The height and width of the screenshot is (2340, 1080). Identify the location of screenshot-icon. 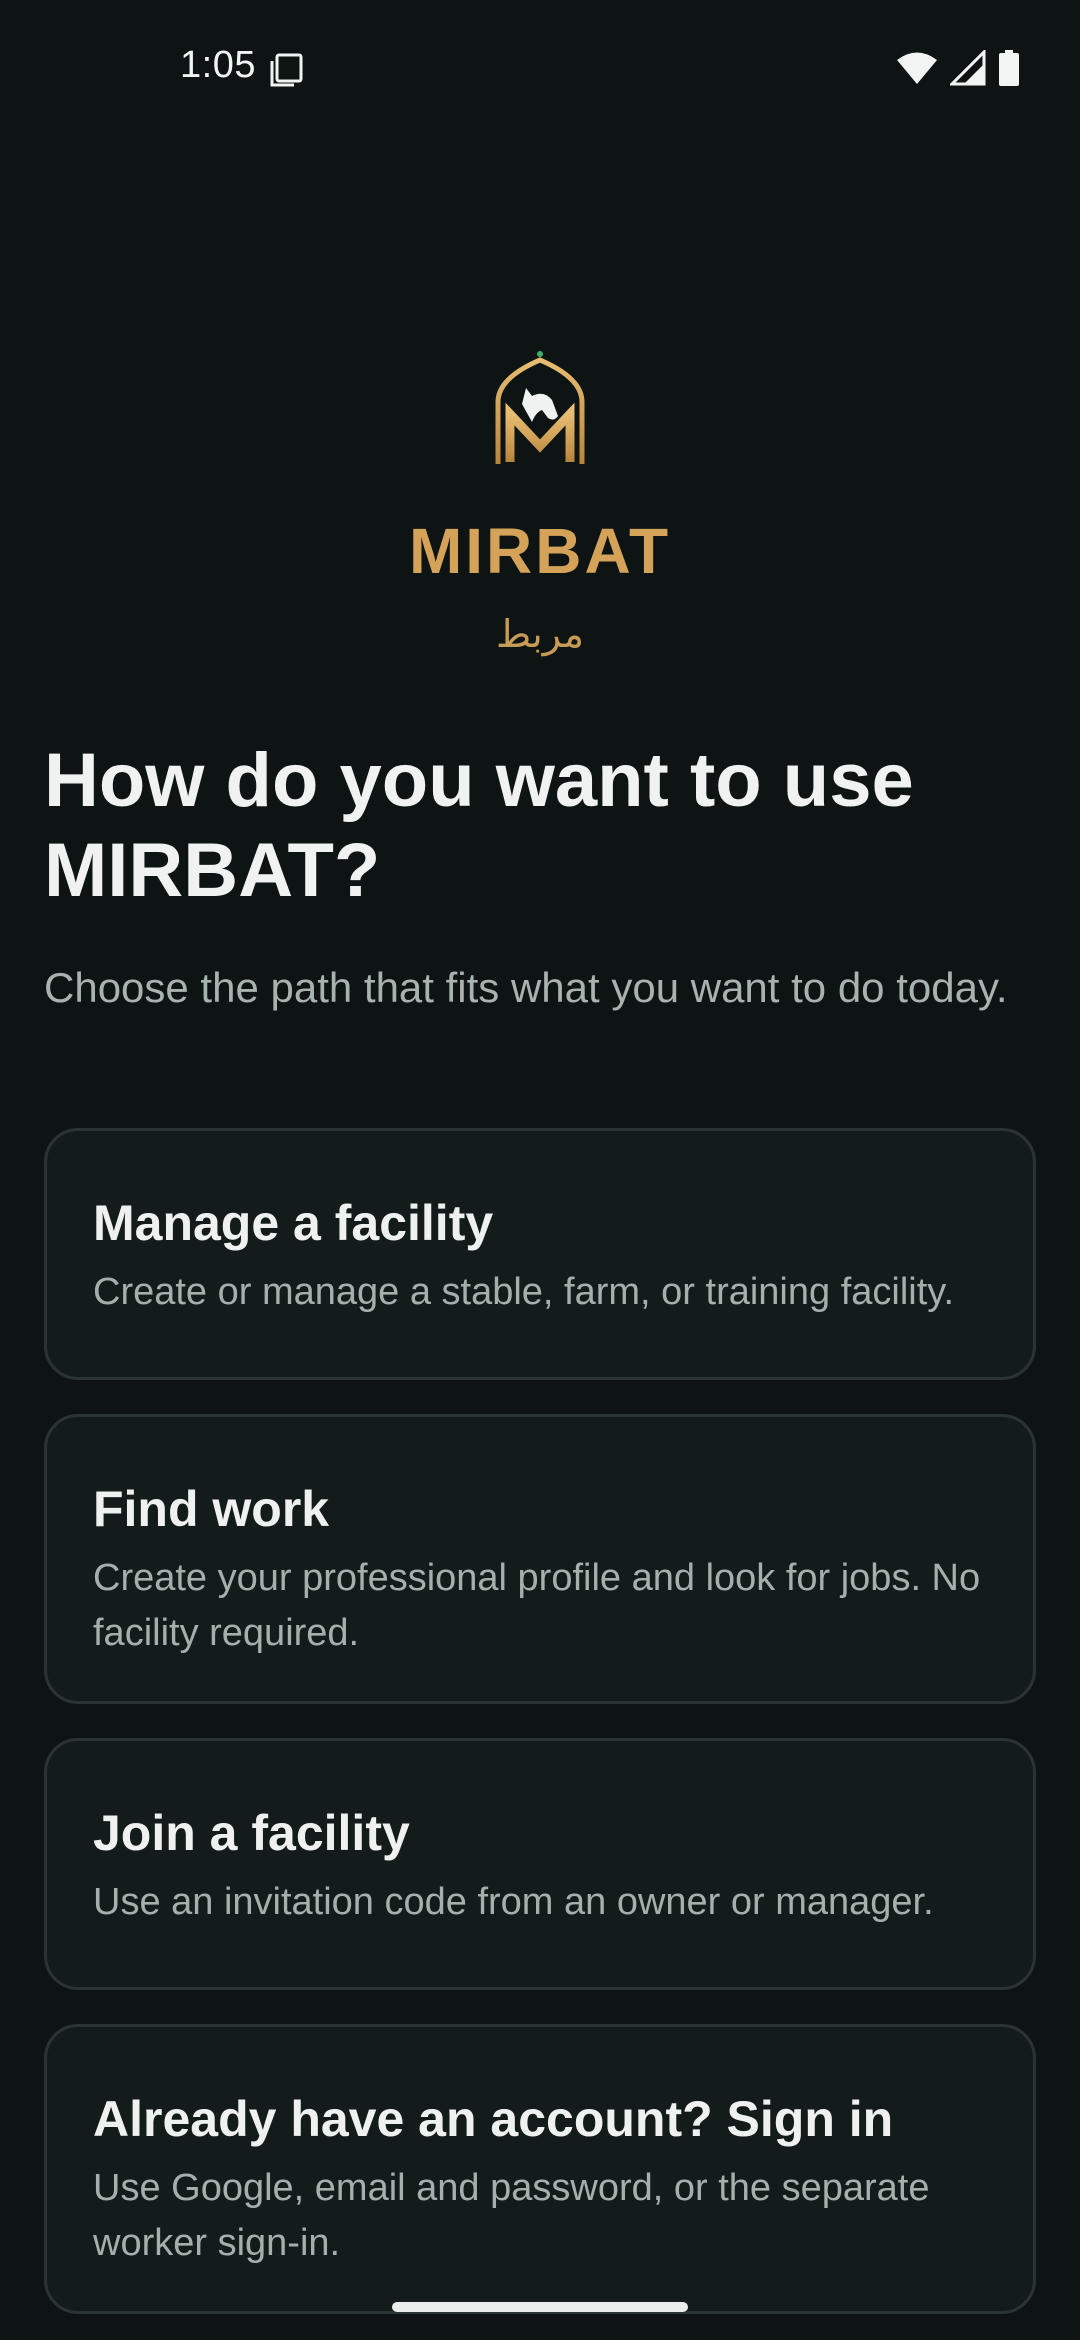
(286, 72).